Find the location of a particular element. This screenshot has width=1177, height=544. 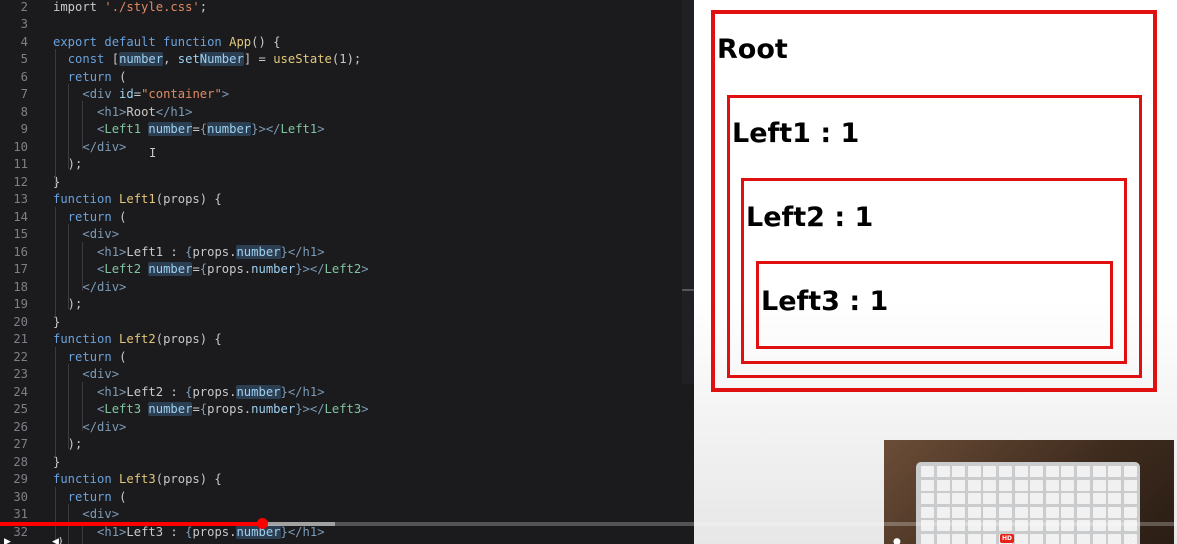

code-line: 30 return ( is located at coordinates (347, 498).